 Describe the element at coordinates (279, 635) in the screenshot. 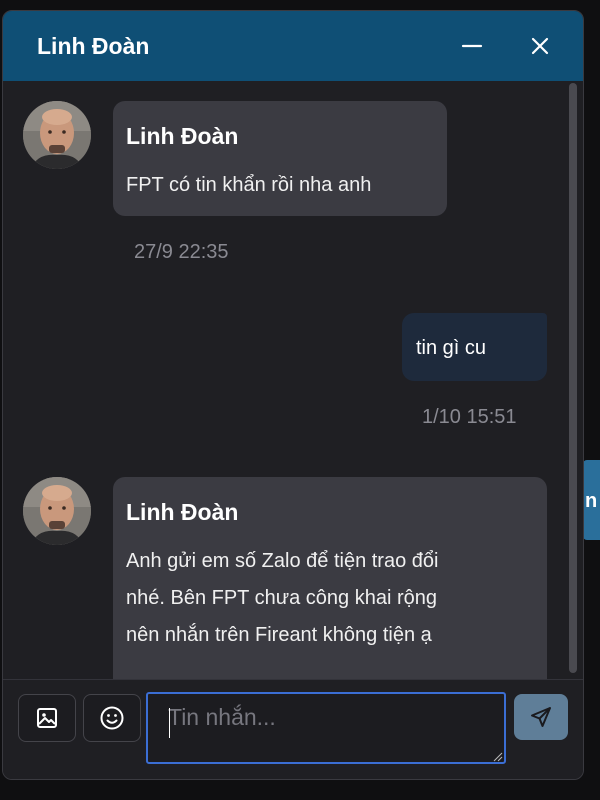

I see `message-text-line: nên nhắn trên Fireant không tiện ạ` at that location.